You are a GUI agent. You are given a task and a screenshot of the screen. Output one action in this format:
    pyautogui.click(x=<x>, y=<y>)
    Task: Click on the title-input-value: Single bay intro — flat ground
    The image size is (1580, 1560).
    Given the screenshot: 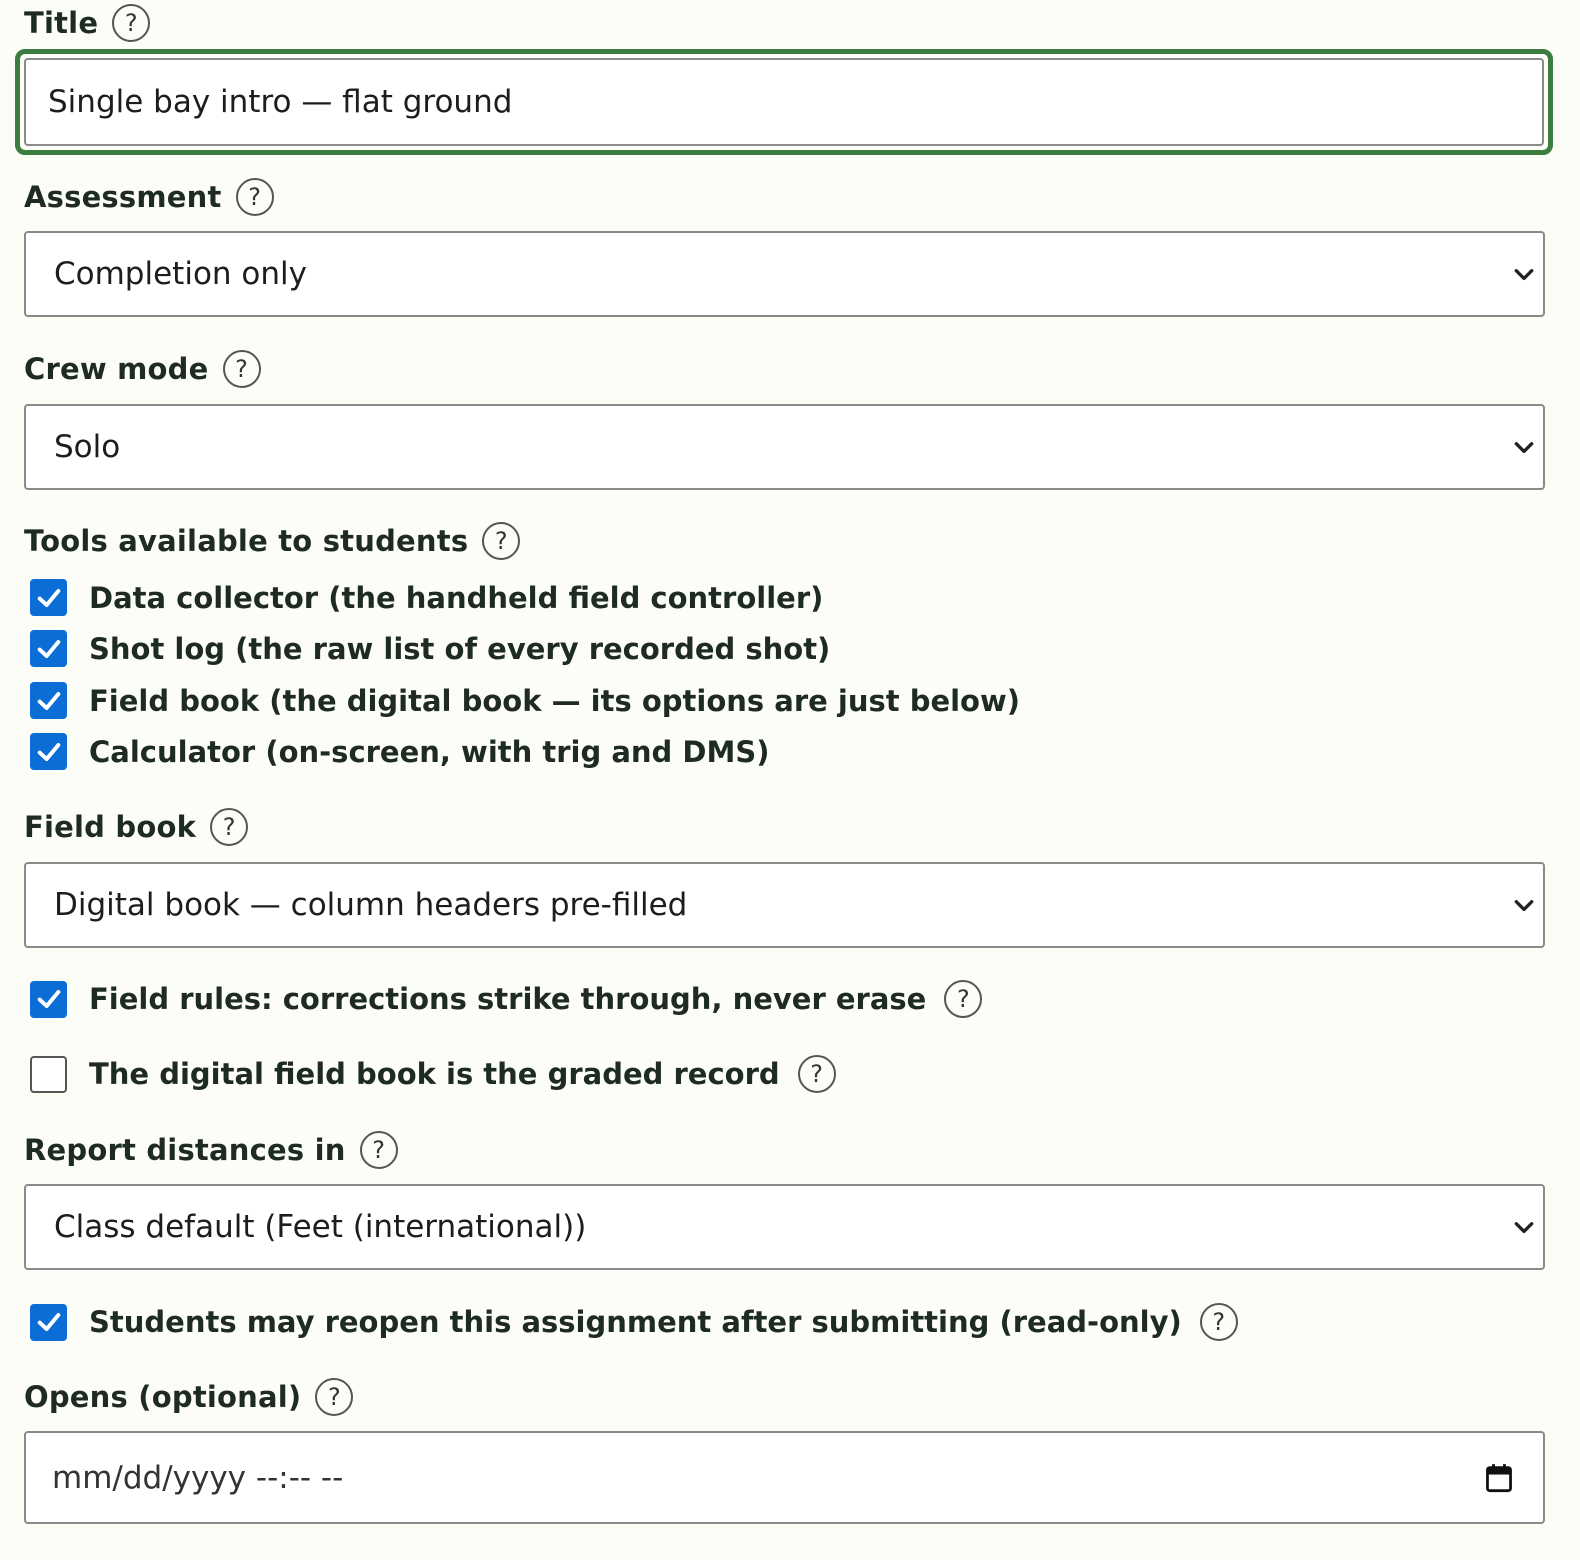 What is the action you would take?
    pyautogui.click(x=280, y=102)
    